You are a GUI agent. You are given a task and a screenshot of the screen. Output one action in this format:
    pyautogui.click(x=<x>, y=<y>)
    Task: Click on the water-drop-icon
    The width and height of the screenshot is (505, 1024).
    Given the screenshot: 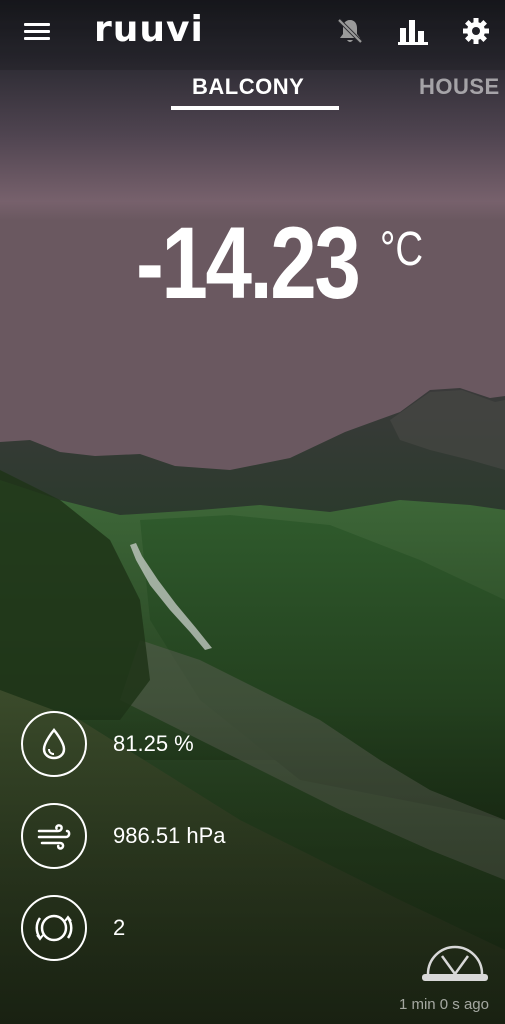 What is the action you would take?
    pyautogui.click(x=54, y=744)
    